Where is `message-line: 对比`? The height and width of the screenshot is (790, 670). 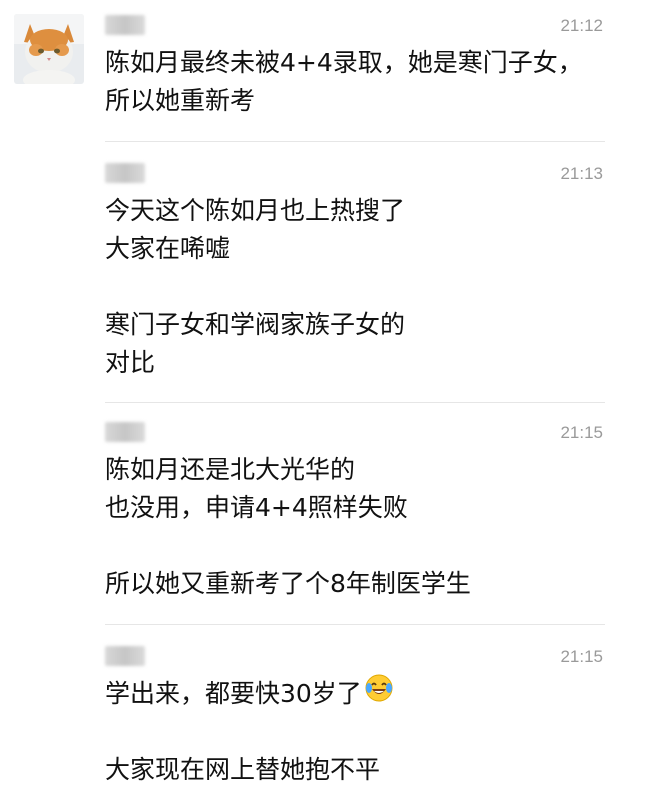 message-line: 对比 is located at coordinates (130, 362).